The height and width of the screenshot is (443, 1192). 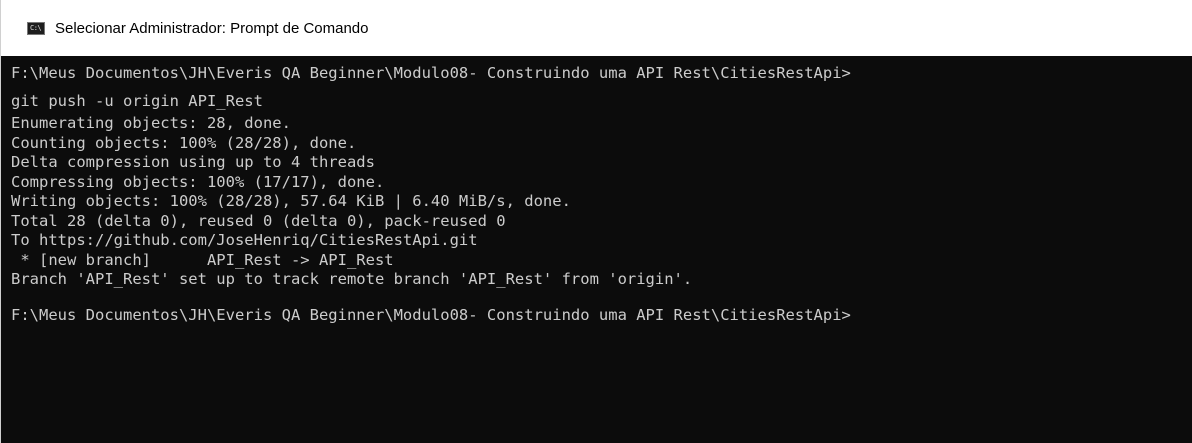 I want to click on output-line: Counting objects: 100% (28/28), done., so click(x=184, y=142).